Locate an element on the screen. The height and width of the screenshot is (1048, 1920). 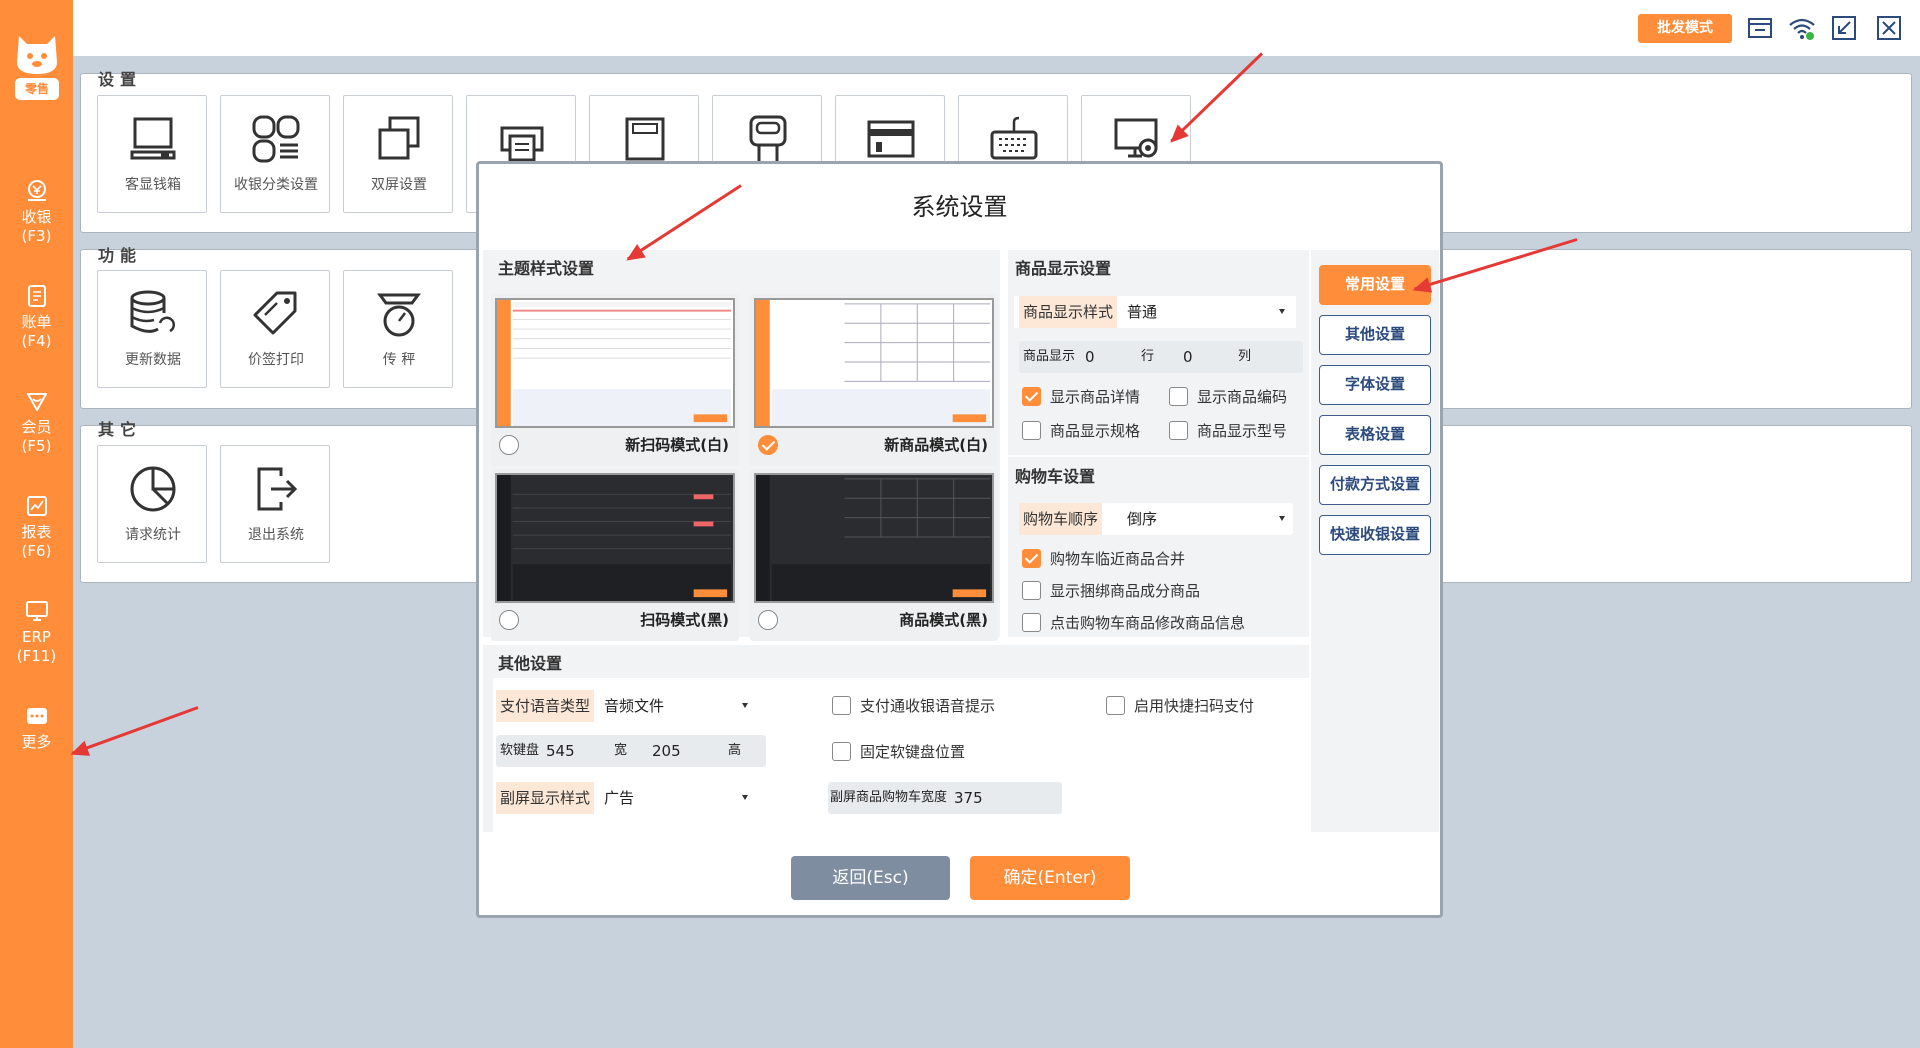
card-reader-icon is located at coordinates (891, 139).